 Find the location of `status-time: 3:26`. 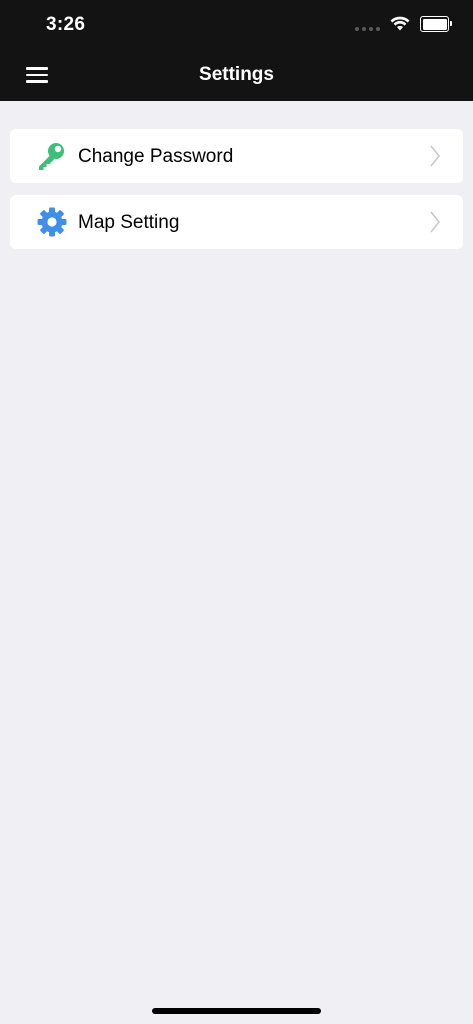

status-time: 3:26 is located at coordinates (66, 24).